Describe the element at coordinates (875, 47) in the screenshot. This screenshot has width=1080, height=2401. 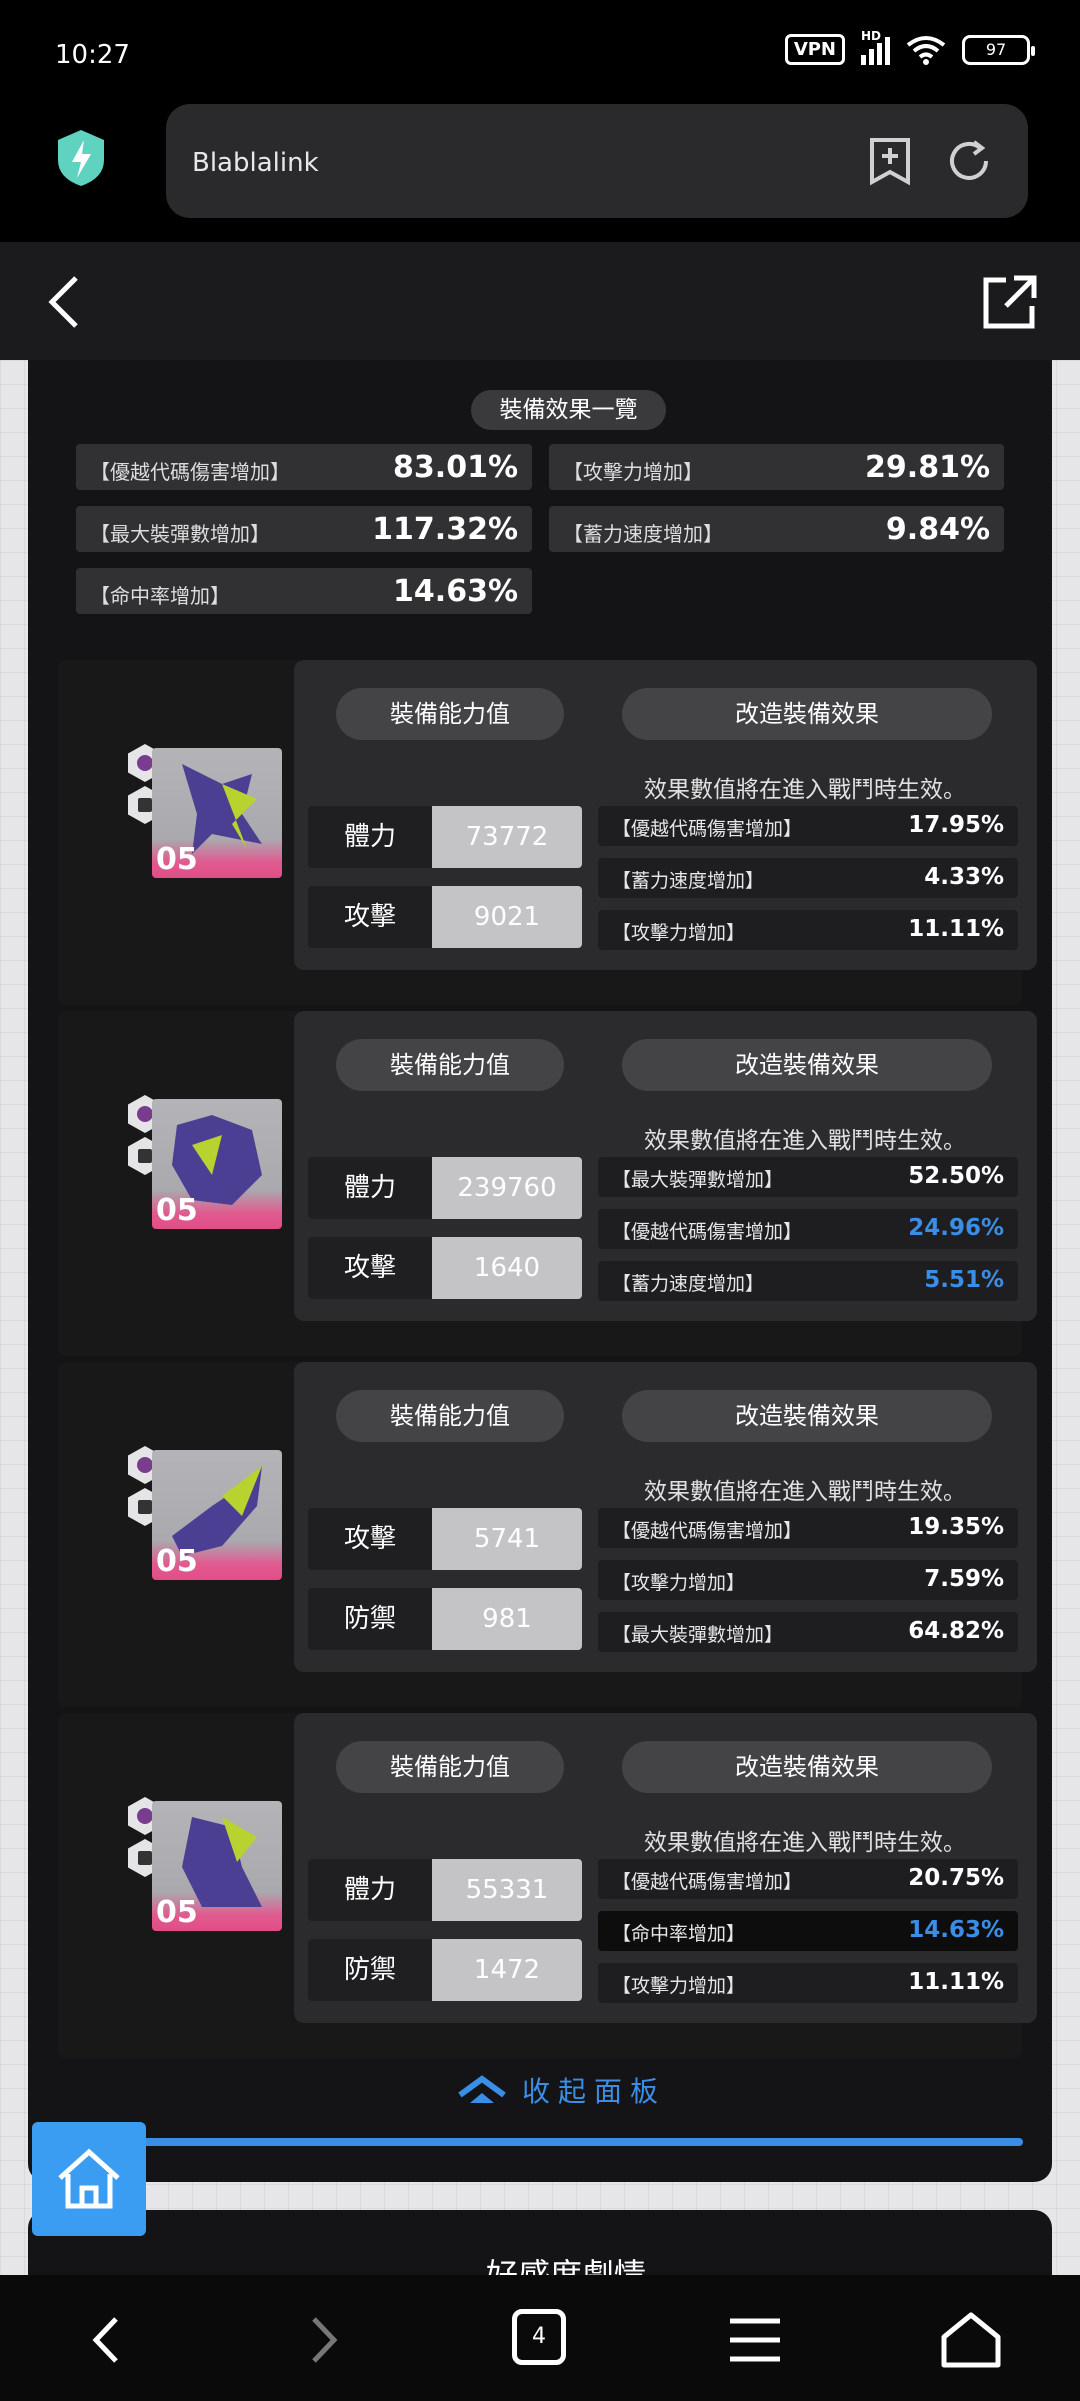
I see `signal-icon: HD` at that location.